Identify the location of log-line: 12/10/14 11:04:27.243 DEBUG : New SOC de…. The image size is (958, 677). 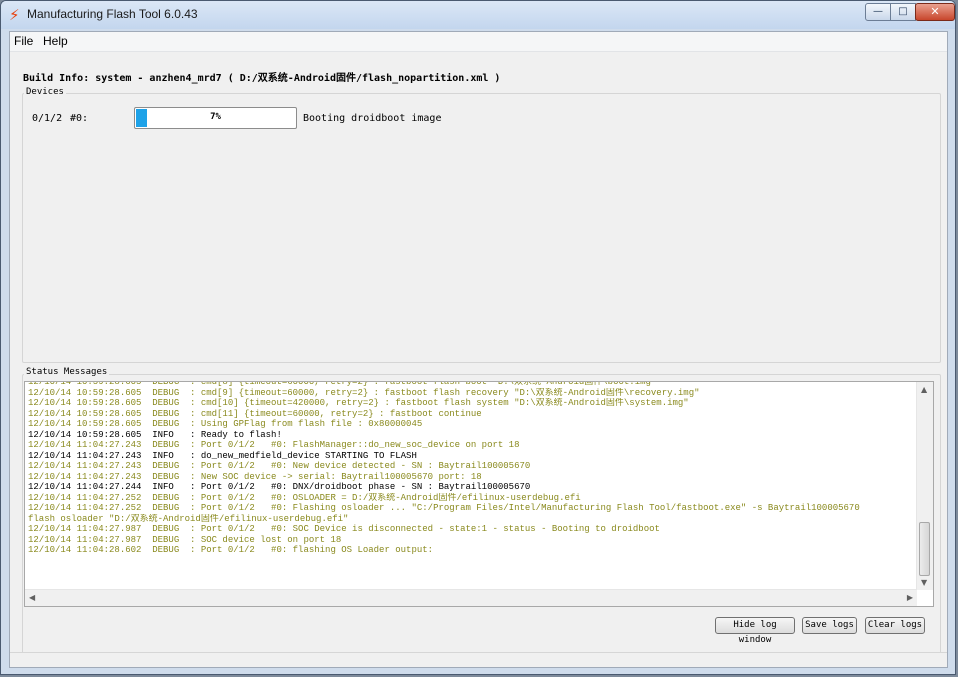
(255, 476).